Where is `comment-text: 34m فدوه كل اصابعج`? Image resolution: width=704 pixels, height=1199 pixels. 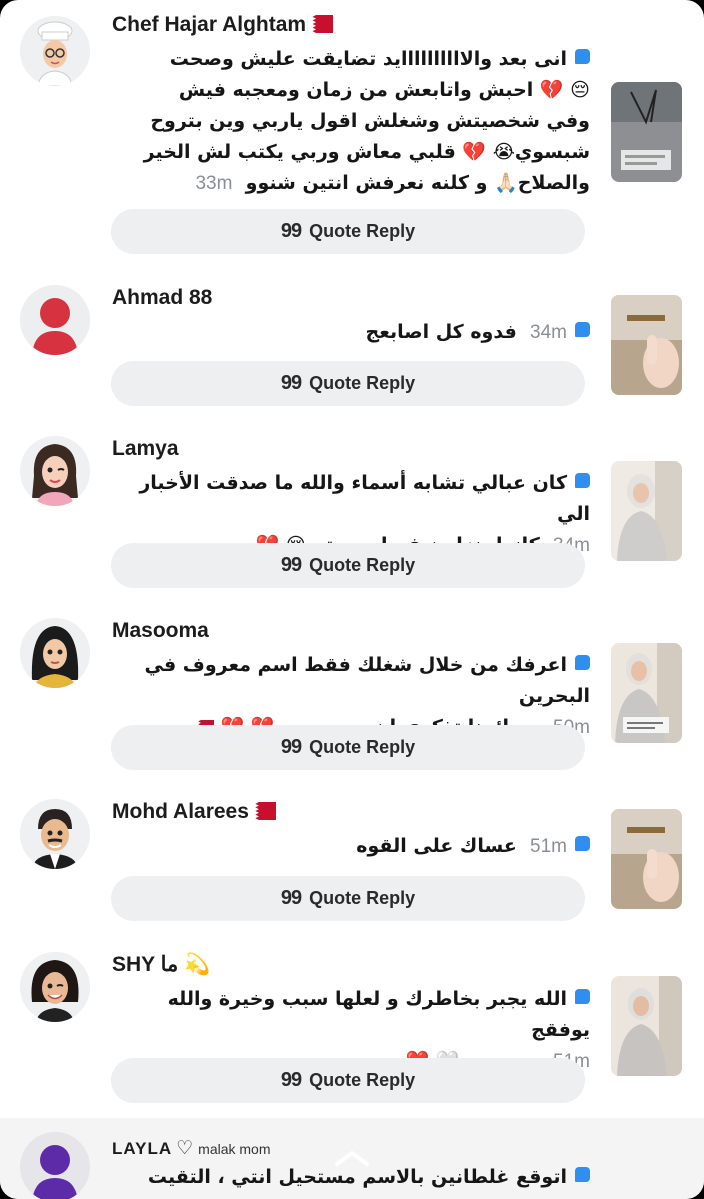 comment-text: 34m فدوه كل اصابعج is located at coordinates (351, 332).